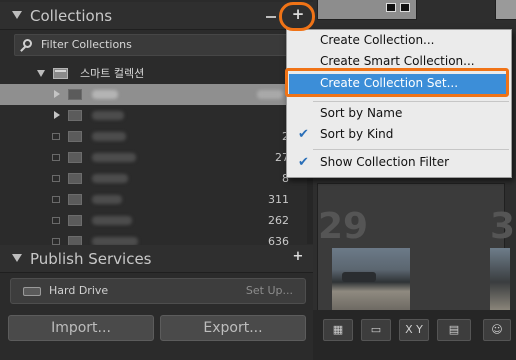  I want to click on highlight-ring-plus, so click(297, 16).